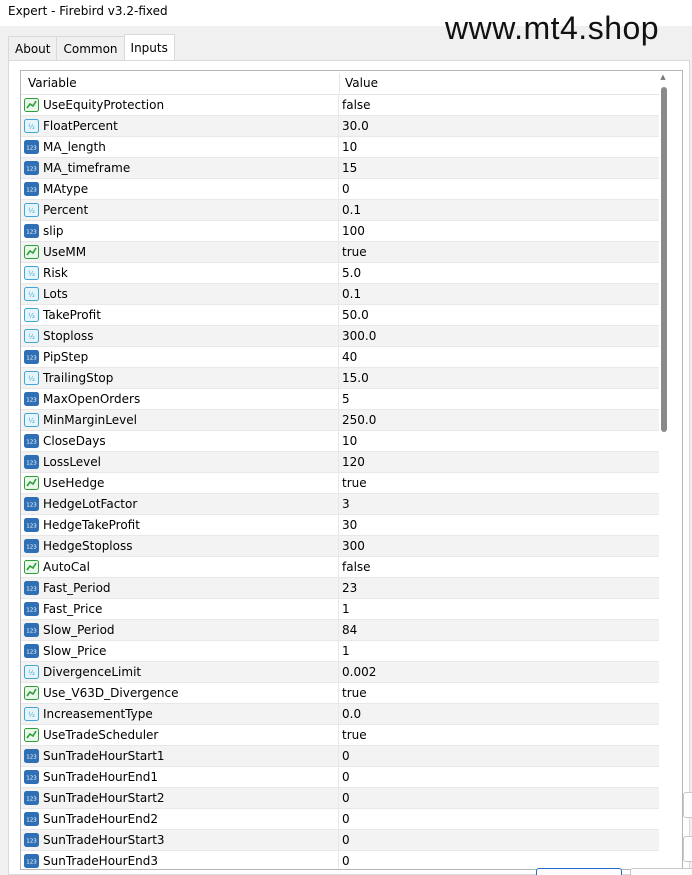 This screenshot has height=875, width=692. I want to click on value-cell: 30, so click(349, 525).